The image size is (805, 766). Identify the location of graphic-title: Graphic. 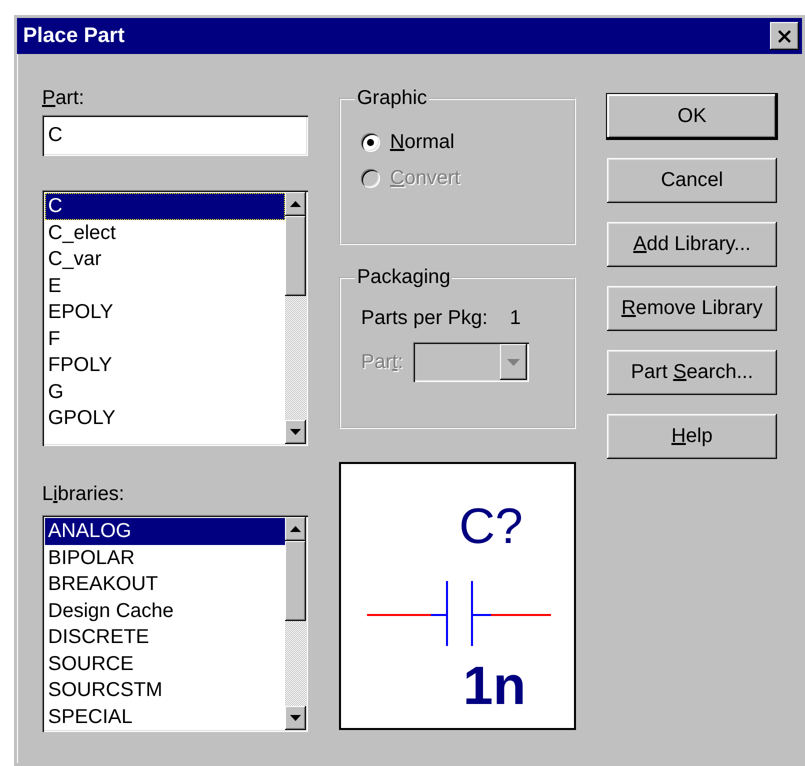
(392, 98).